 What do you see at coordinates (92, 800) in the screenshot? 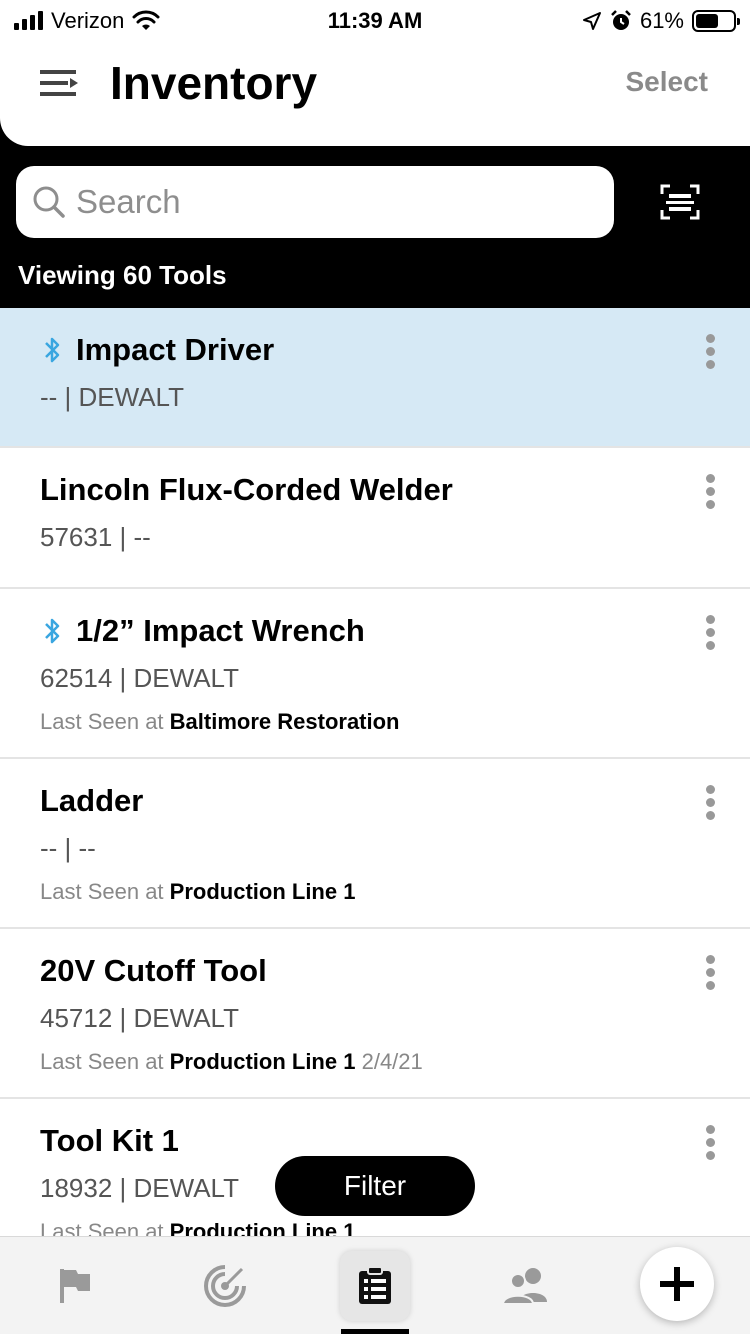
I see `tool-name: Ladder` at bounding box center [92, 800].